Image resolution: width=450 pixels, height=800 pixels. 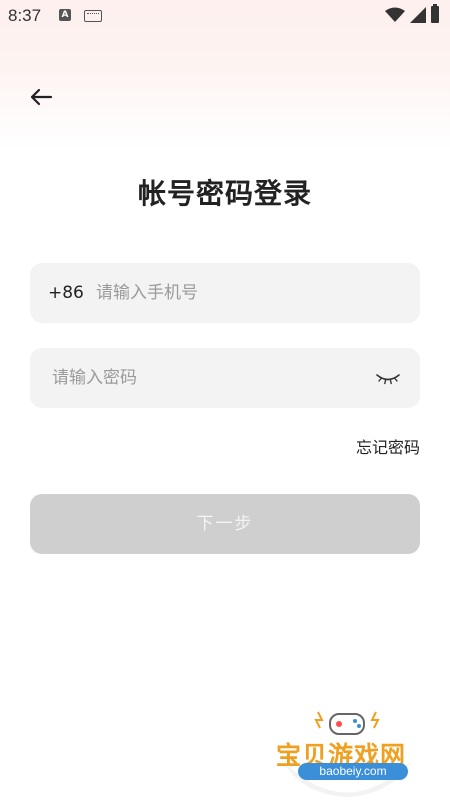 What do you see at coordinates (388, 446) in the screenshot?
I see `forgot-password-link: 忘记密码` at bounding box center [388, 446].